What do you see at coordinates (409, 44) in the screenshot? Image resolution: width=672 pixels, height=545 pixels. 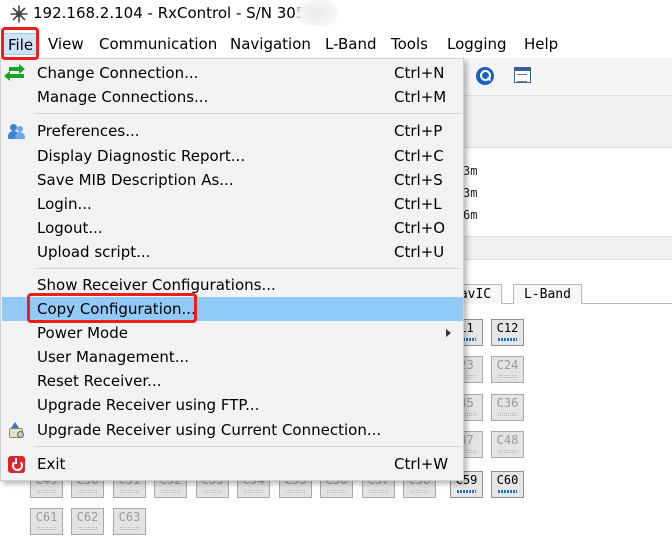 I see `menu-tools: Tools` at bounding box center [409, 44].